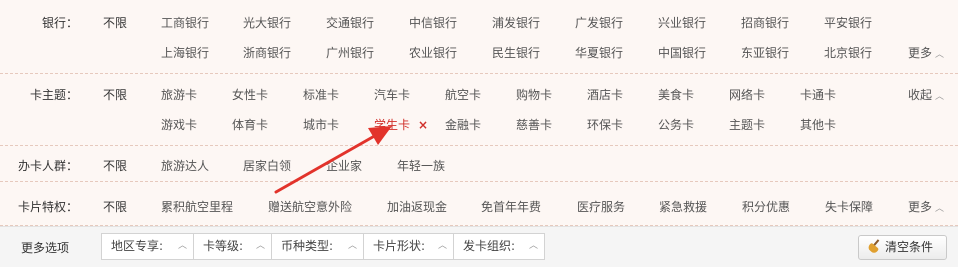  I want to click on currency-select: 币种类型: ︿, so click(317, 246).